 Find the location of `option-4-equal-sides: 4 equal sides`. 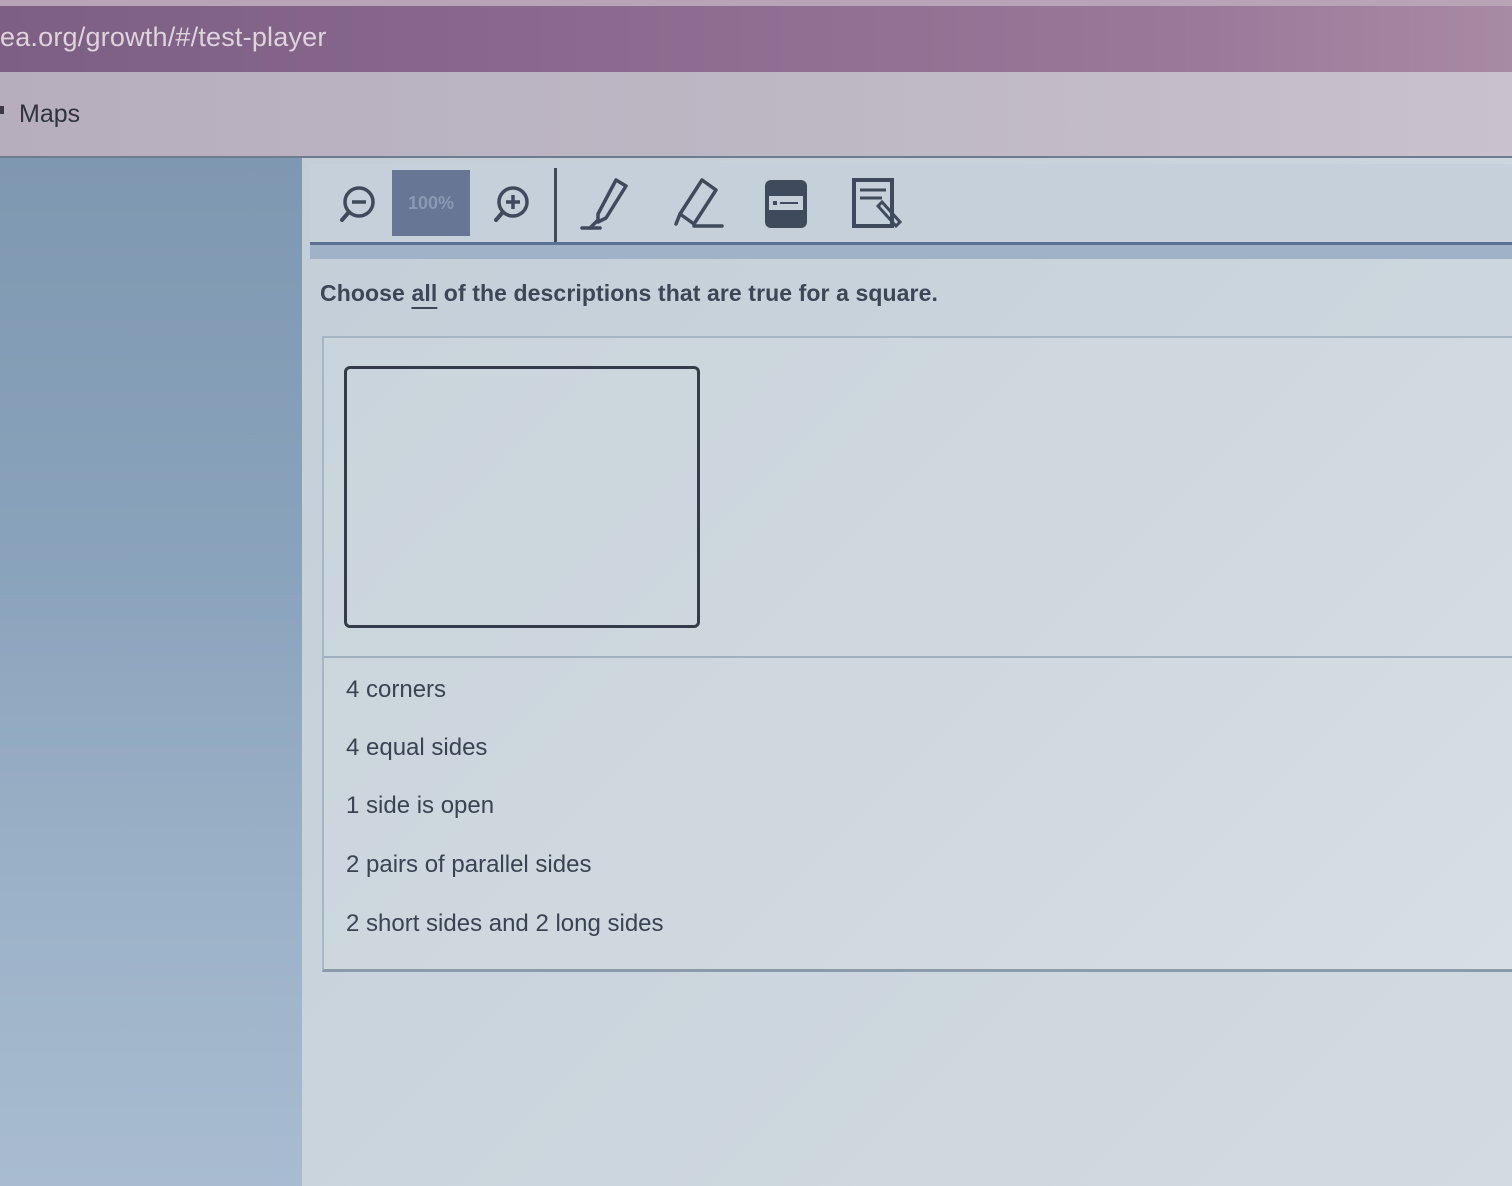

option-4-equal-sides: 4 equal sides is located at coordinates (416, 748).